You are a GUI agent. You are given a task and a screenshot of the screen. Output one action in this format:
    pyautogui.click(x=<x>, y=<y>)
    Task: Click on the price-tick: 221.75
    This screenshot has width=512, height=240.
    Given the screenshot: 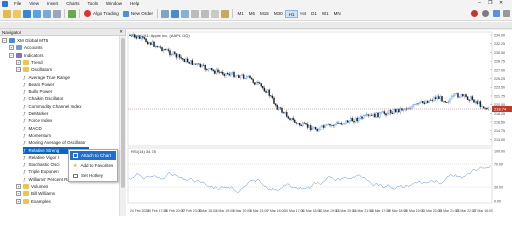 What is the action you would take?
    pyautogui.click(x=499, y=96)
    